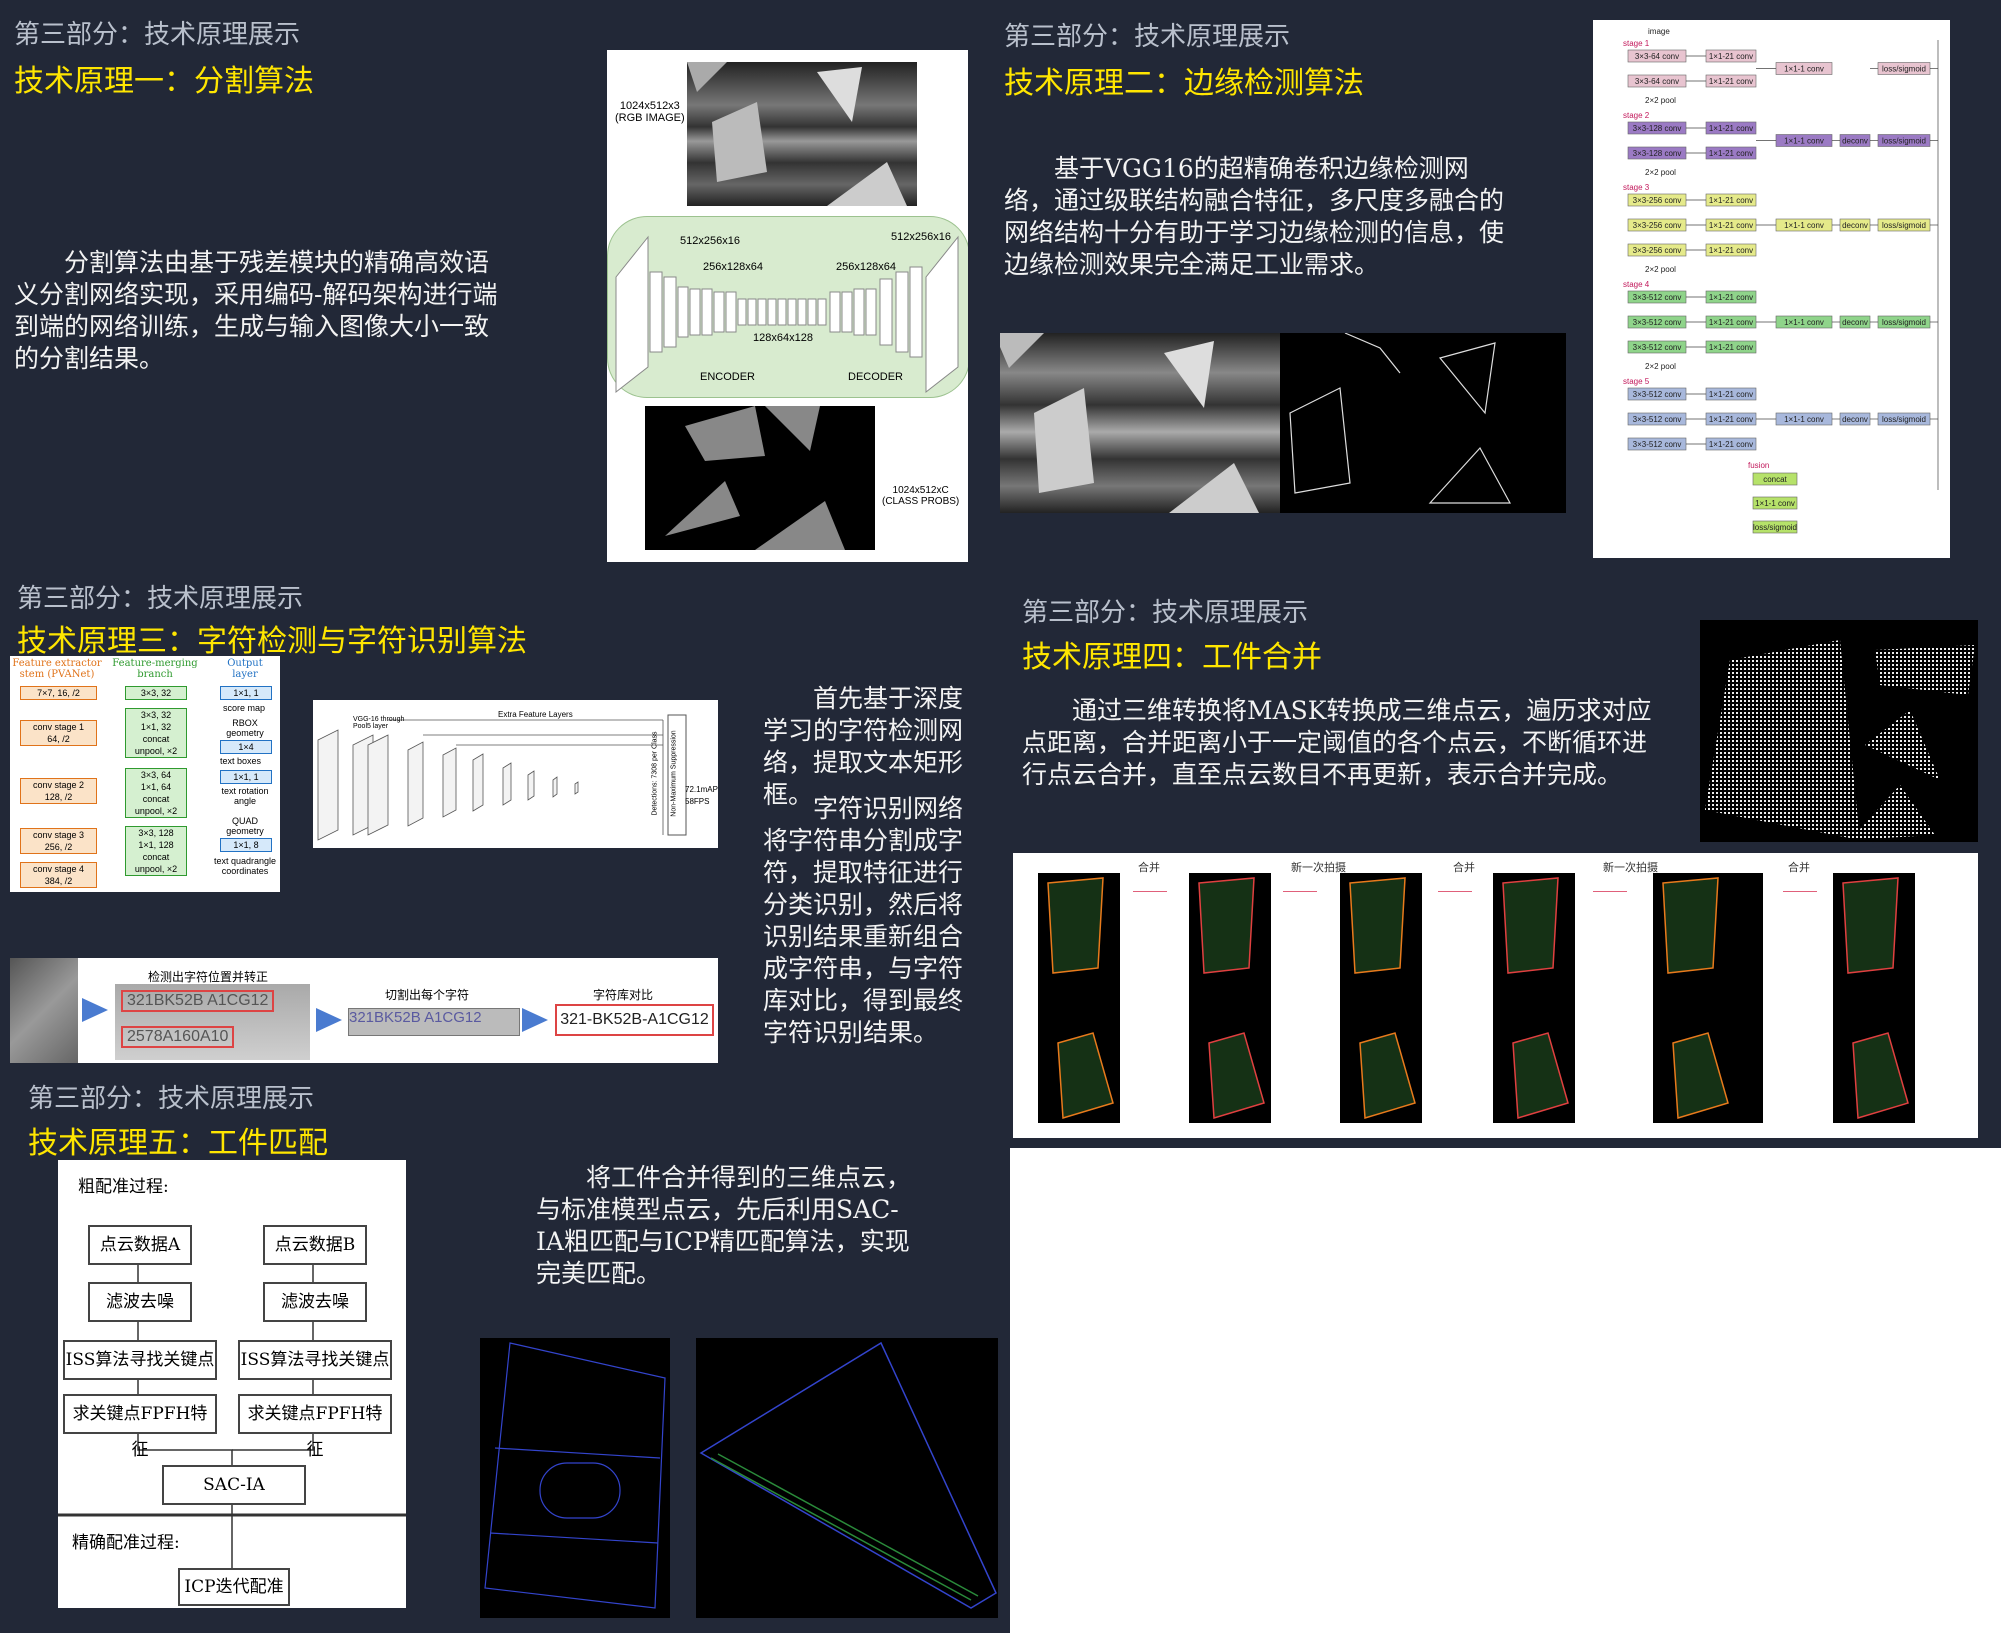 The height and width of the screenshot is (1633, 2001). I want to click on blank-area, so click(1505, 1390).